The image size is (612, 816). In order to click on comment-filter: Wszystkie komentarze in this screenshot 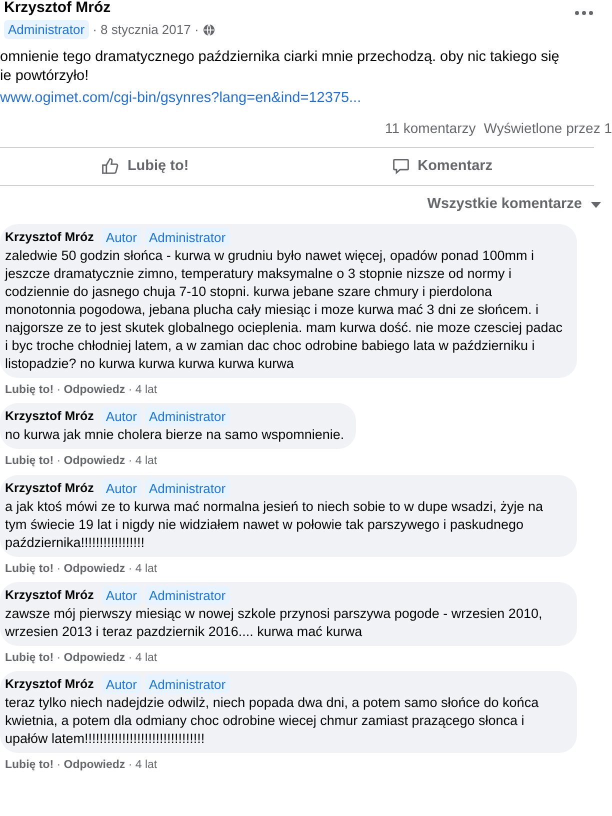, I will do `click(514, 205)`.